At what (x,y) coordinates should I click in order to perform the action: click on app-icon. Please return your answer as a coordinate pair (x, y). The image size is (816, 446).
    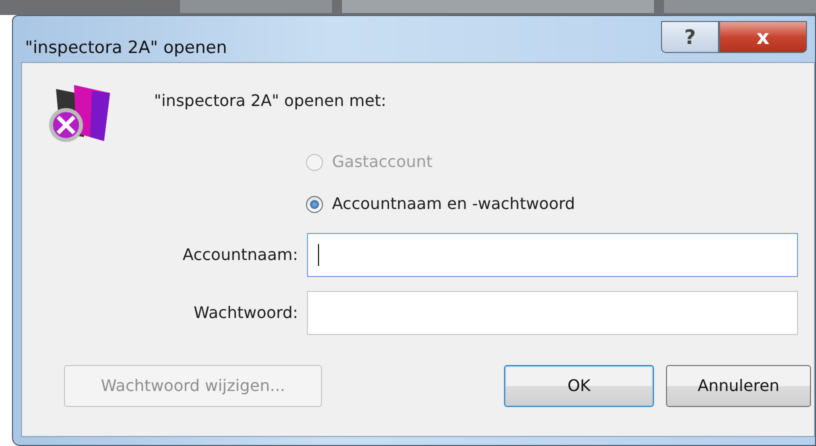
    Looking at the image, I should click on (79, 114).